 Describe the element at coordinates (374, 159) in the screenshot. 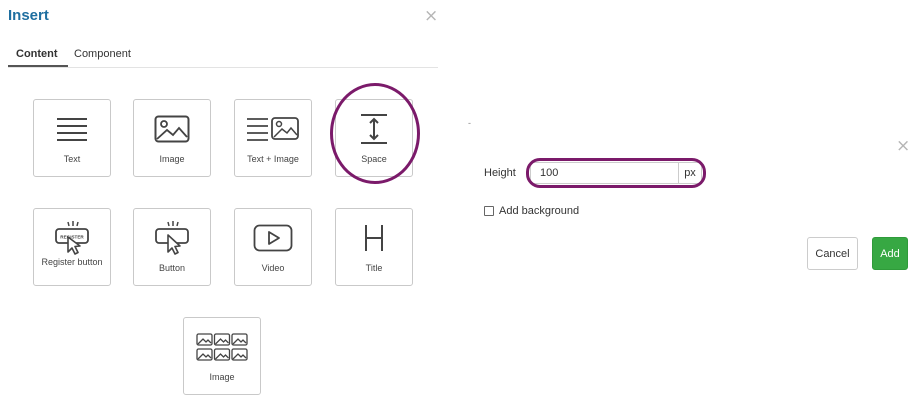

I see `tile-label: Space` at that location.